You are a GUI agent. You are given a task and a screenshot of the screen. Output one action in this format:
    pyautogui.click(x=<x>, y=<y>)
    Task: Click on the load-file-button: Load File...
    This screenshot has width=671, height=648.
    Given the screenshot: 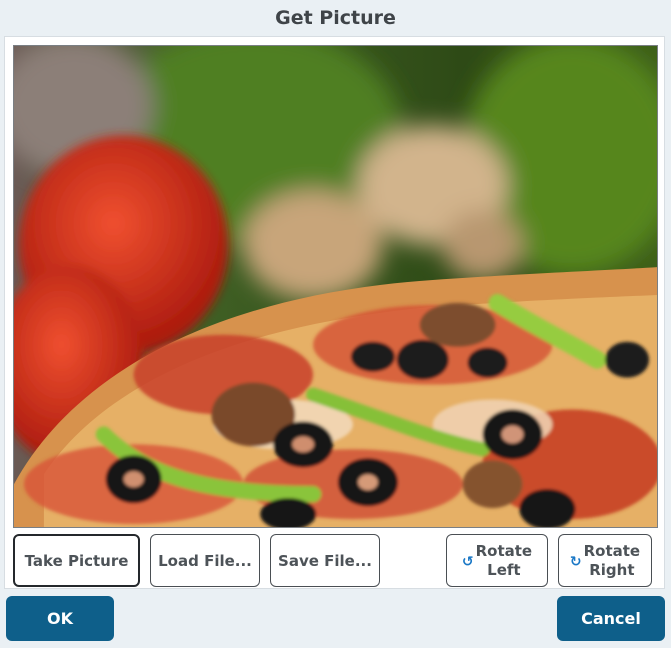 What is the action you would take?
    pyautogui.click(x=205, y=560)
    